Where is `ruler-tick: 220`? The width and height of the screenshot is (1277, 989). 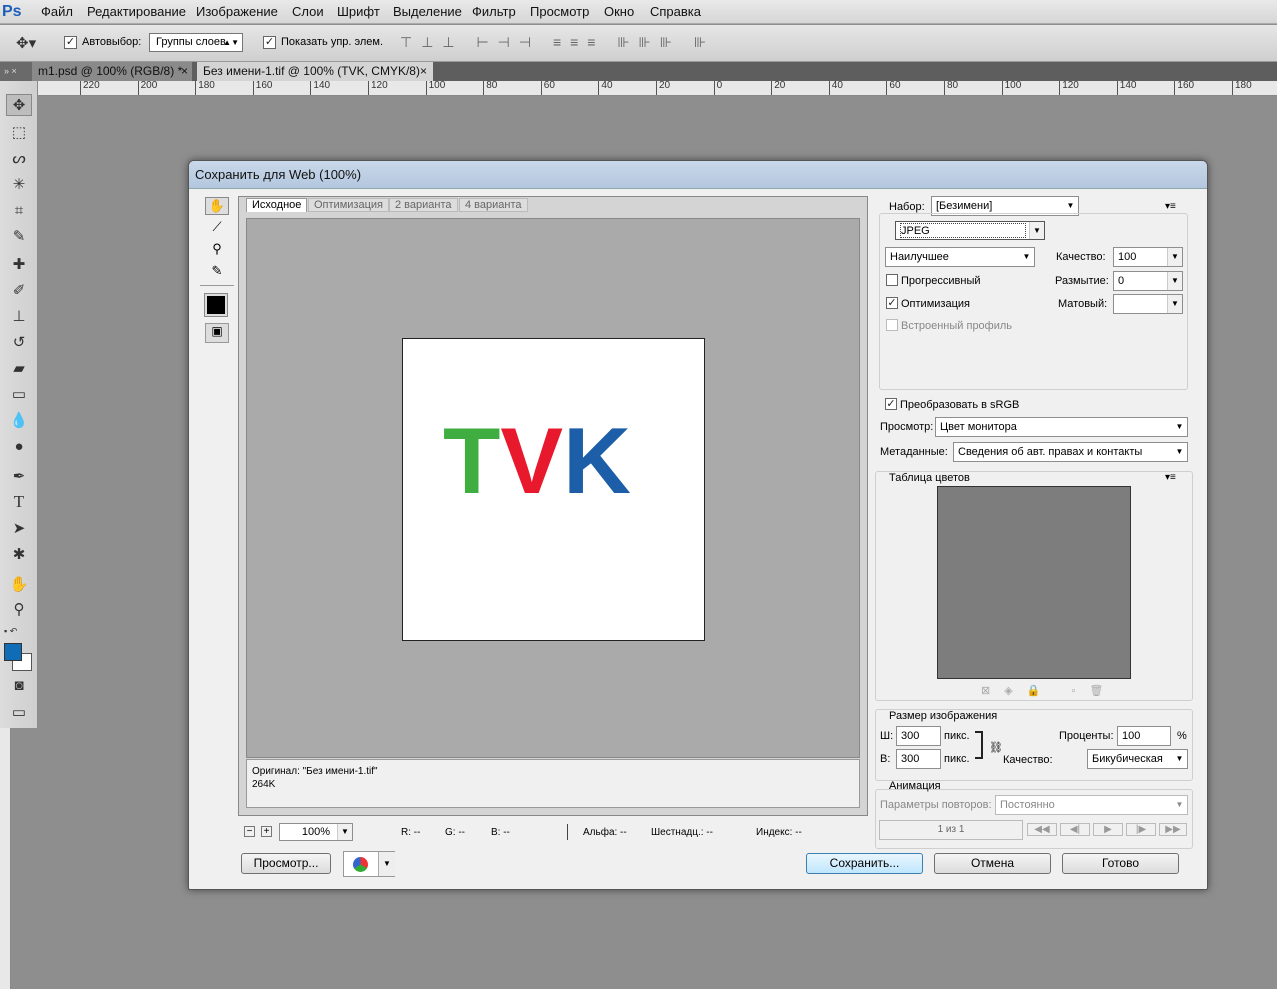
ruler-tick: 220 is located at coordinates (90, 88).